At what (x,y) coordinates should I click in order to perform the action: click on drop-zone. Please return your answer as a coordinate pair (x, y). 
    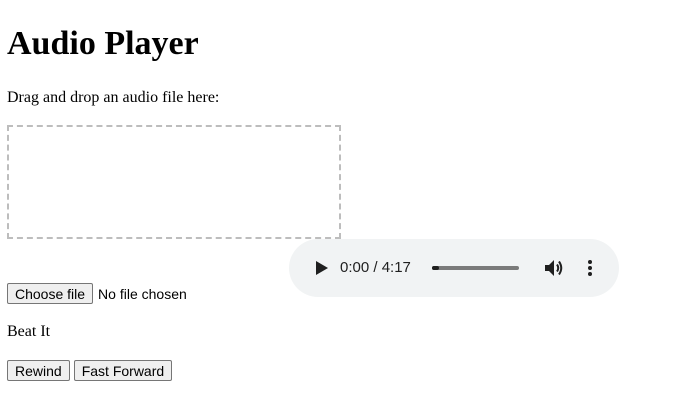
    Looking at the image, I should click on (174, 182).